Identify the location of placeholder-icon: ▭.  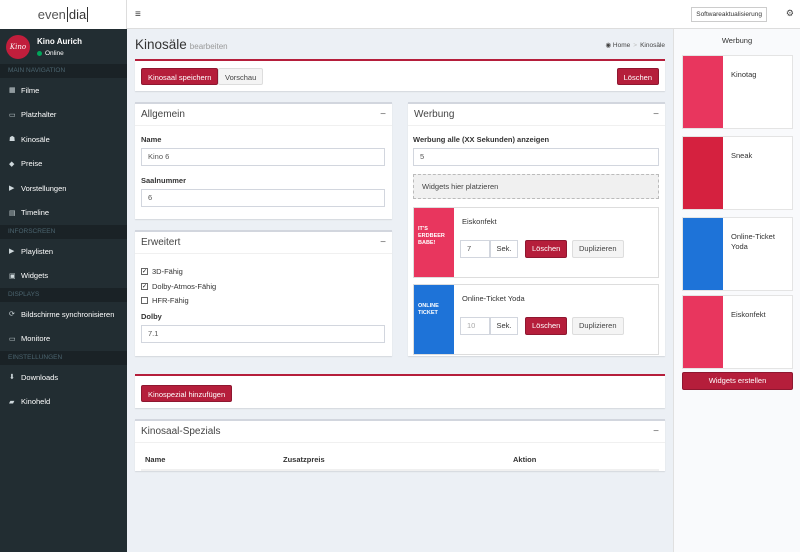
(12, 115).